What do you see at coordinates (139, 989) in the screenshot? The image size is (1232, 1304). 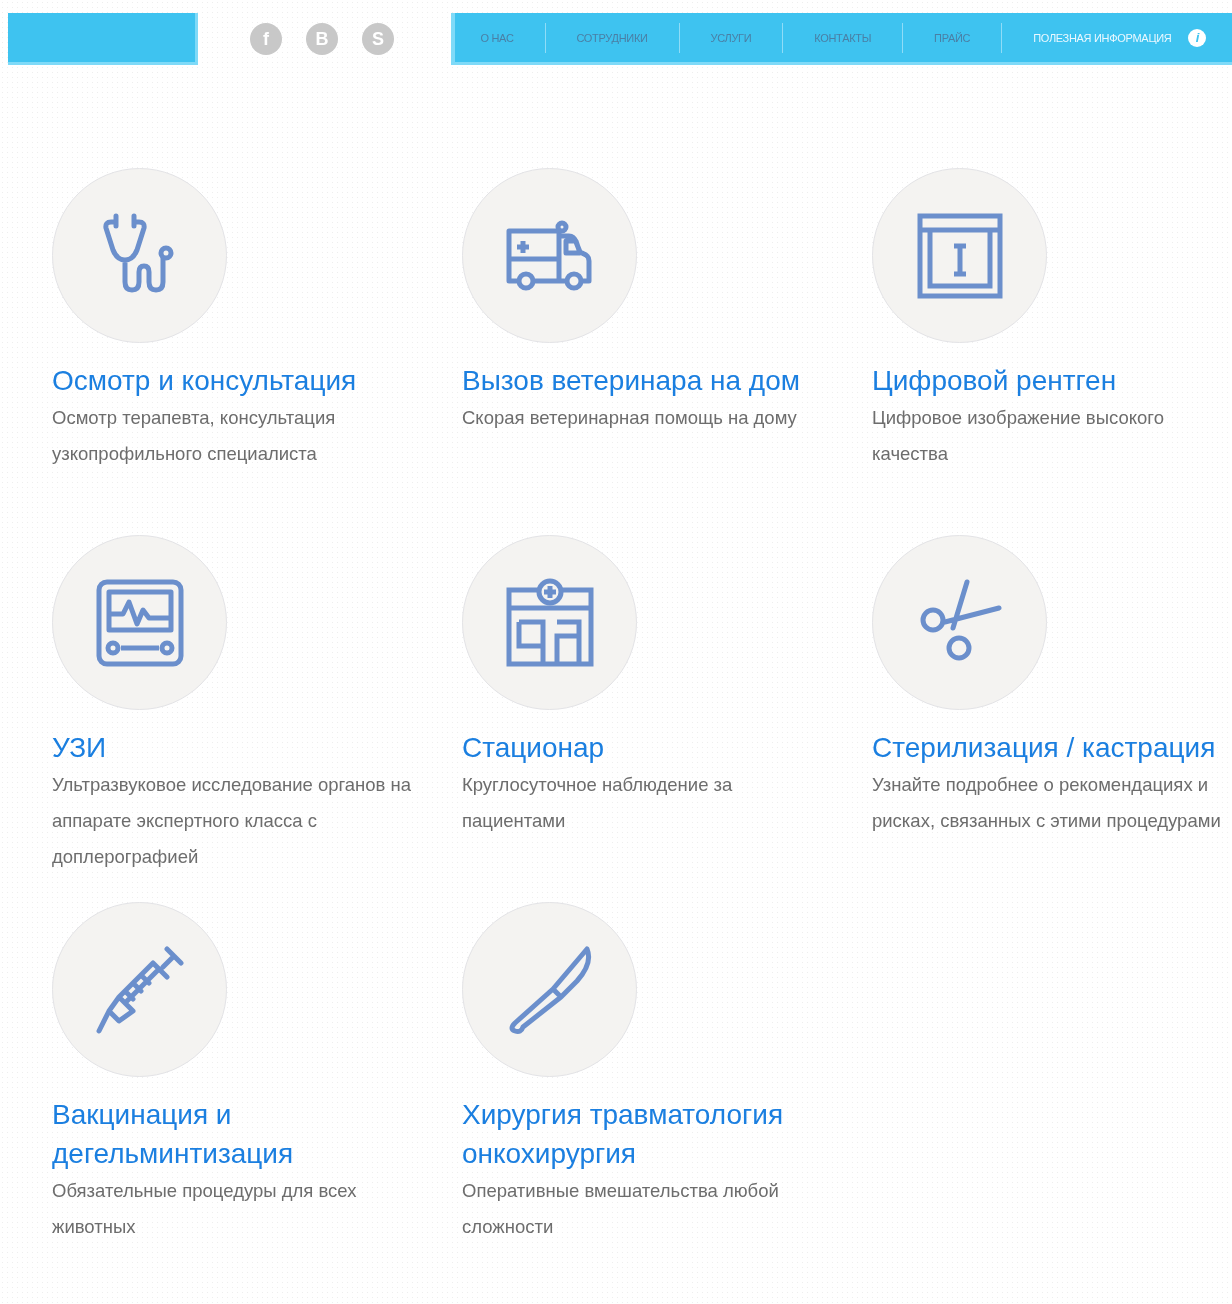 I see `syringe-icon` at bounding box center [139, 989].